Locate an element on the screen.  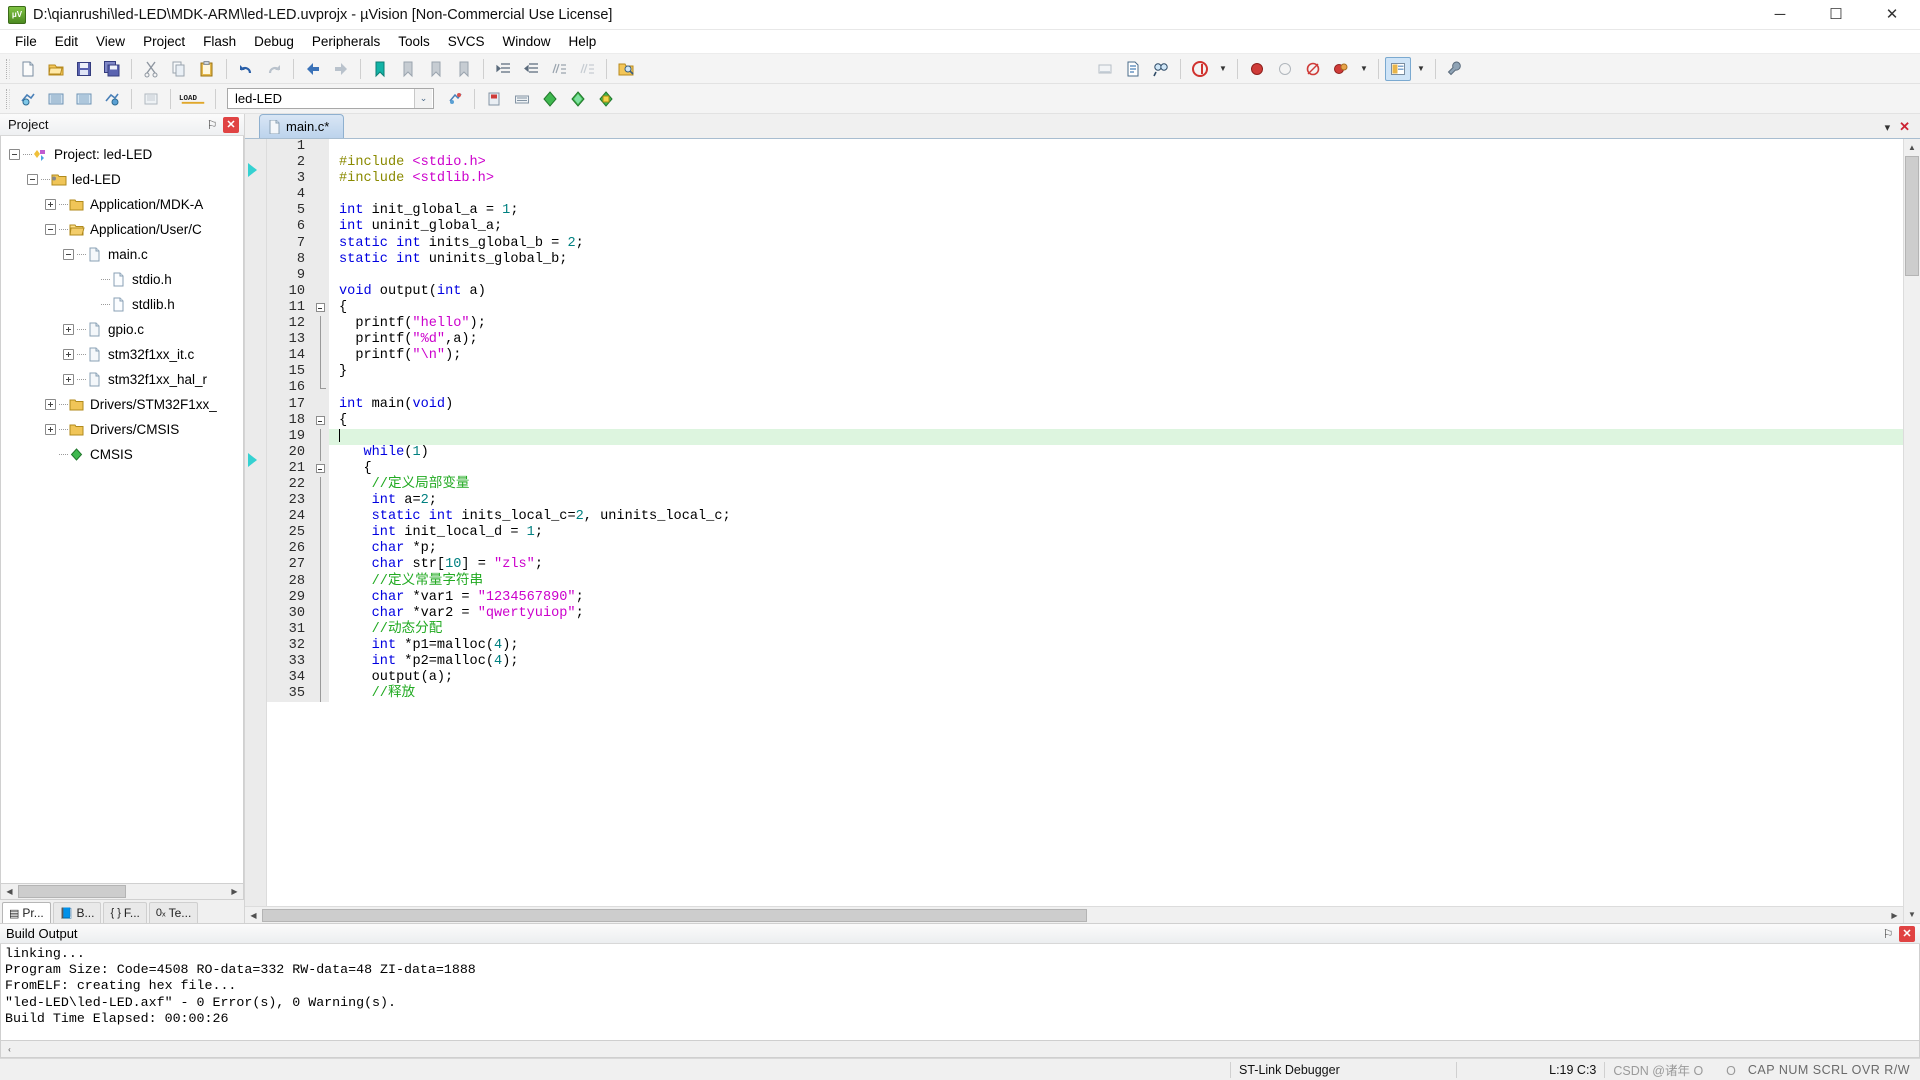
hscroll-track is located at coordinates (122, 891).